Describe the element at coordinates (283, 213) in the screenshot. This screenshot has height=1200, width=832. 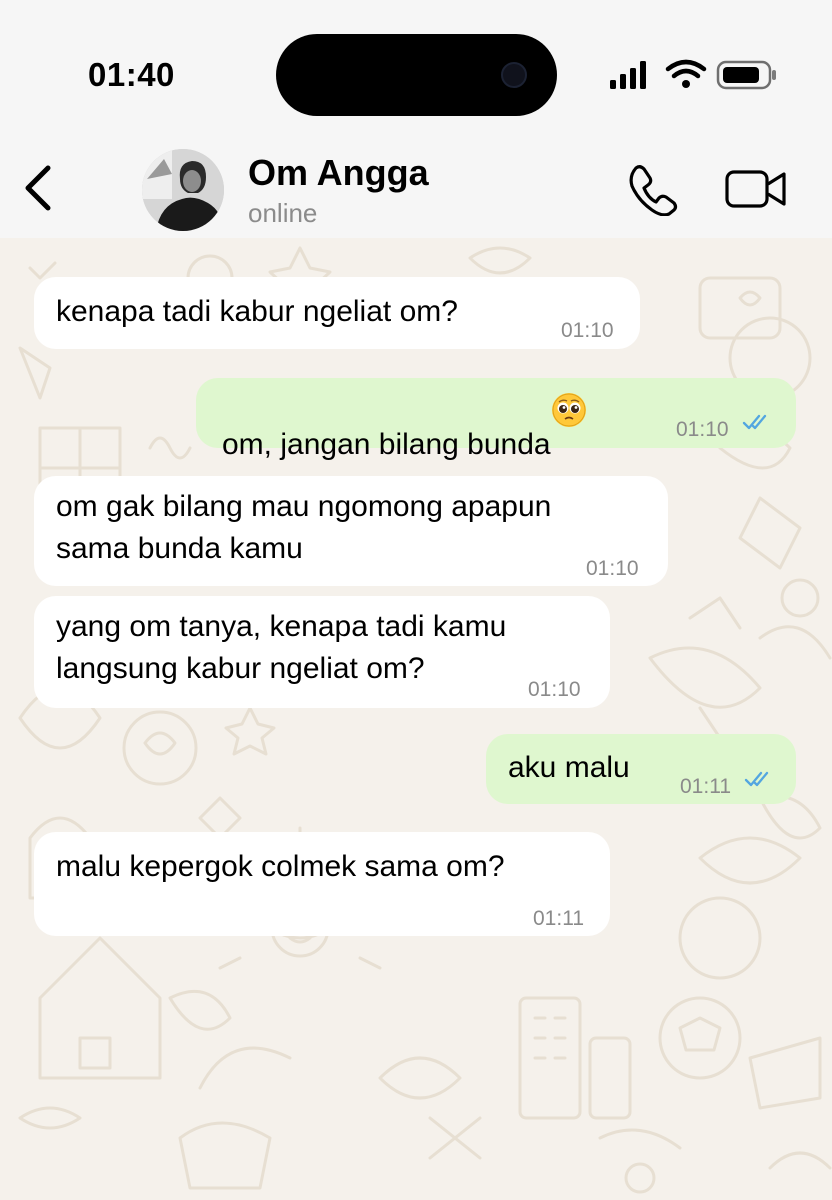
I see `contact-status: online` at that location.